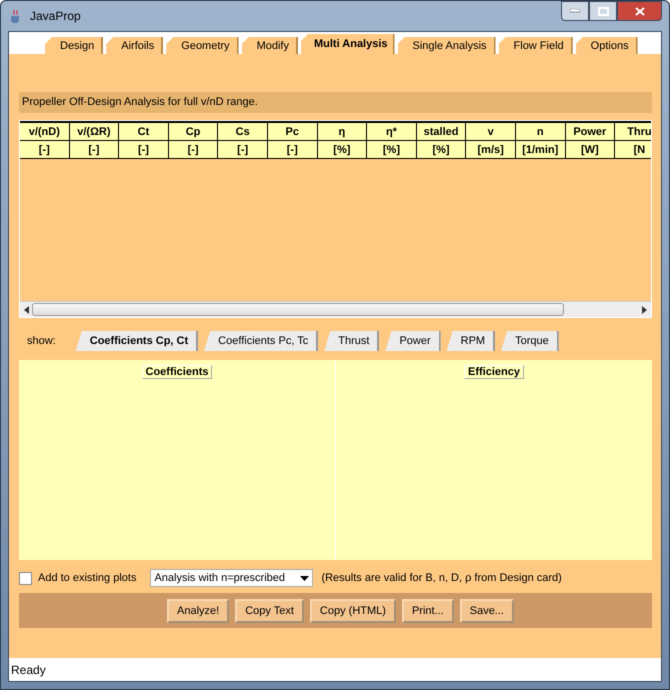 The width and height of the screenshot is (670, 690). Describe the element at coordinates (540, 131) in the screenshot. I see `column-header: n` at that location.